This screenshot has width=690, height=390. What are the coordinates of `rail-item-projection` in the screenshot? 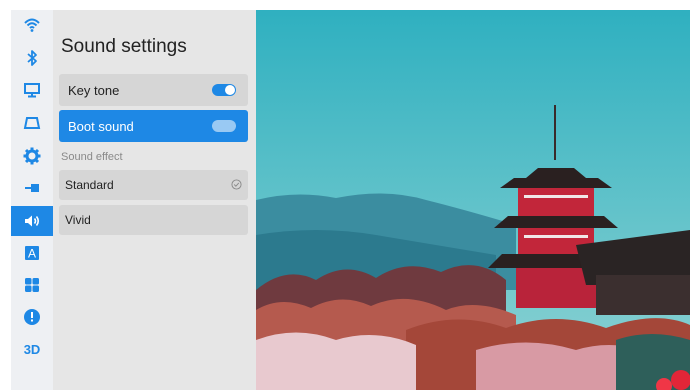 It's located at (32, 123).